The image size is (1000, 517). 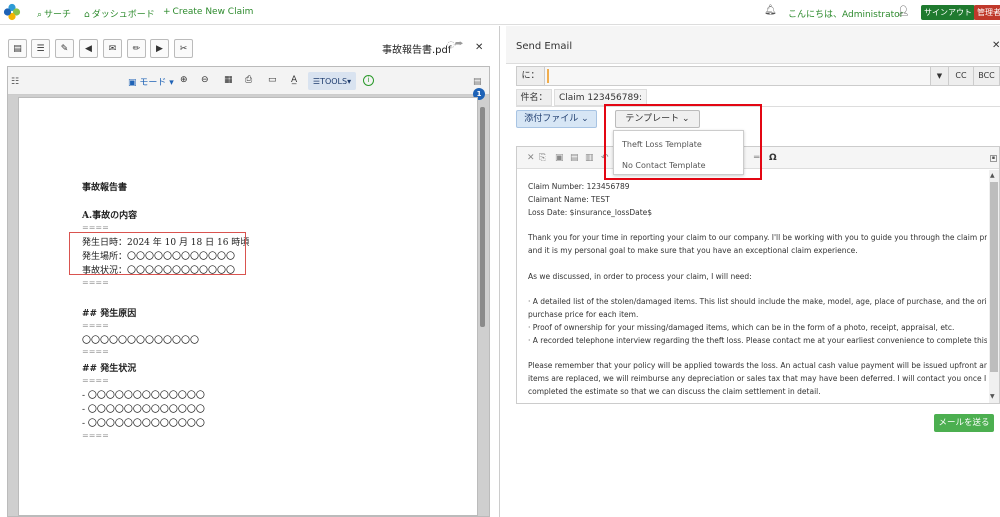 What do you see at coordinates (544, 46) in the screenshot?
I see `email-title: Send Email` at bounding box center [544, 46].